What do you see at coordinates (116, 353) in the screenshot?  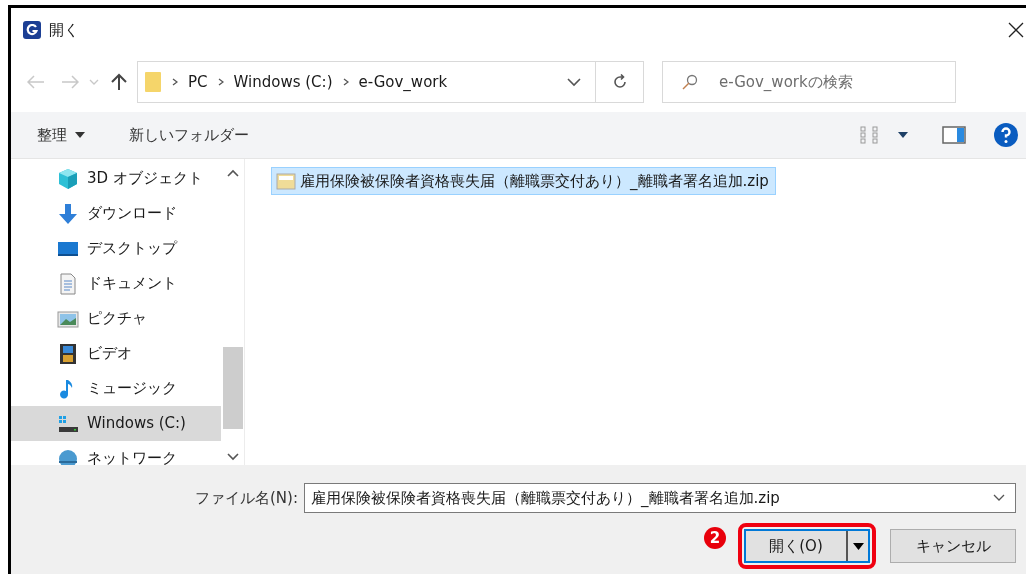 I see `nav-item: ビデオ` at bounding box center [116, 353].